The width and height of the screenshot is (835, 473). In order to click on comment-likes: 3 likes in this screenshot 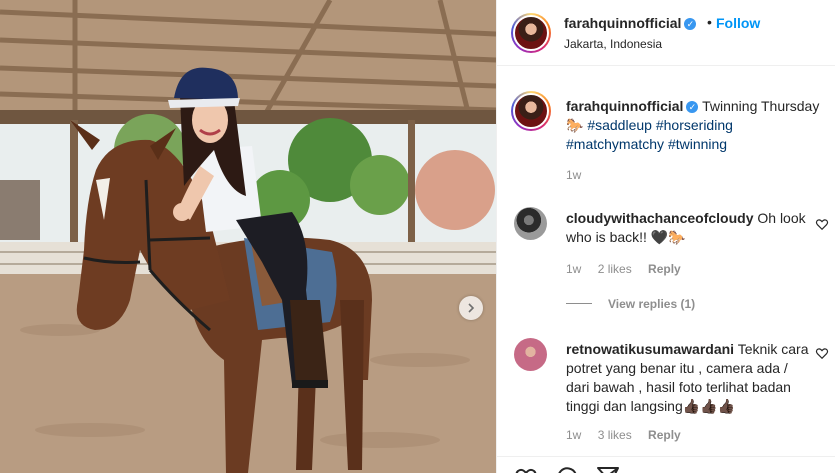, I will do `click(615, 435)`.